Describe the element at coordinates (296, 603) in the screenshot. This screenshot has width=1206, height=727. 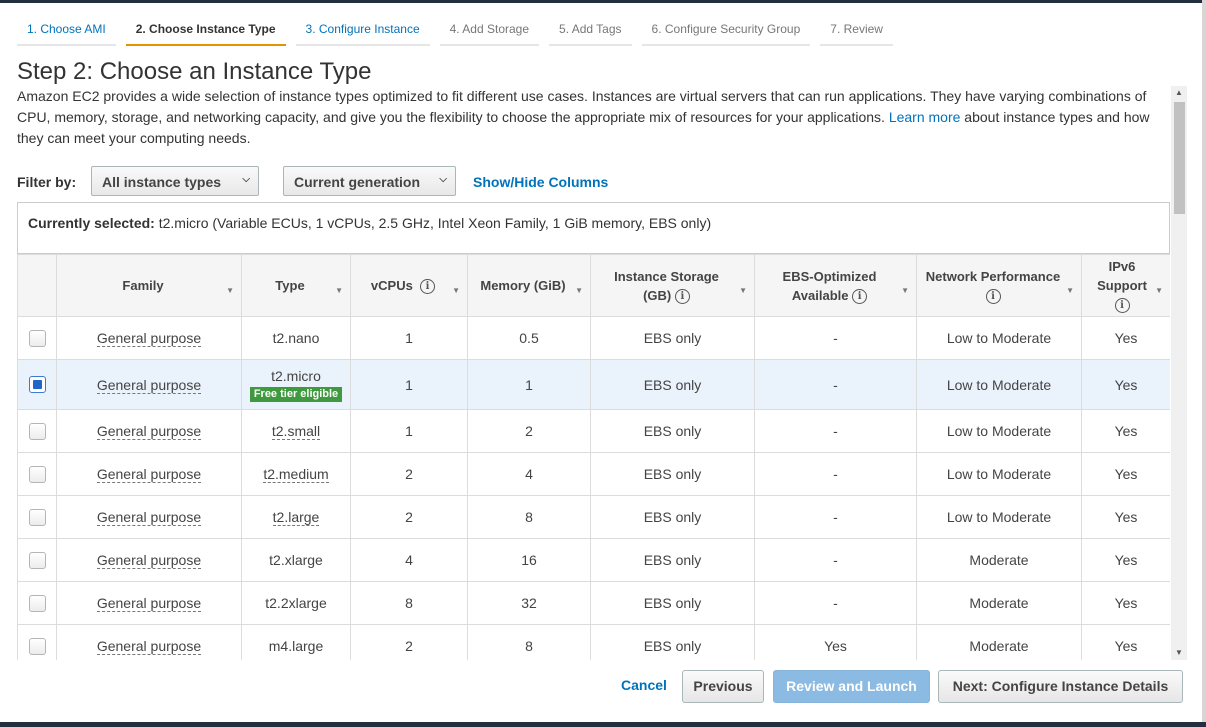
I see `type-cell: t2.2xlarge` at that location.